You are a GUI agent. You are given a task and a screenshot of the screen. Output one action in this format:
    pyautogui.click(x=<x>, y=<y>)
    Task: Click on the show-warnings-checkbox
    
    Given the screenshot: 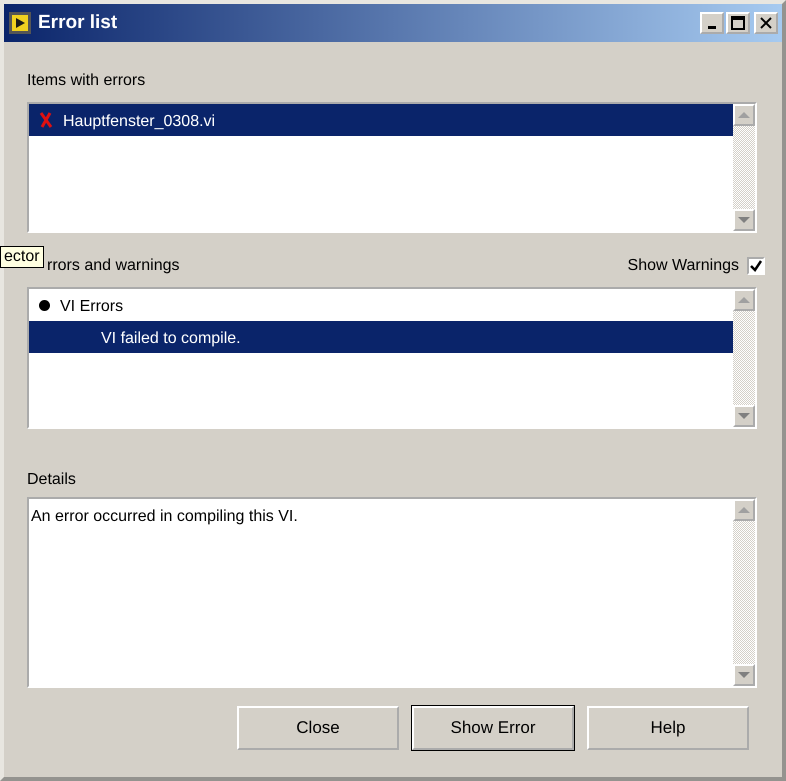 What is the action you would take?
    pyautogui.click(x=756, y=266)
    